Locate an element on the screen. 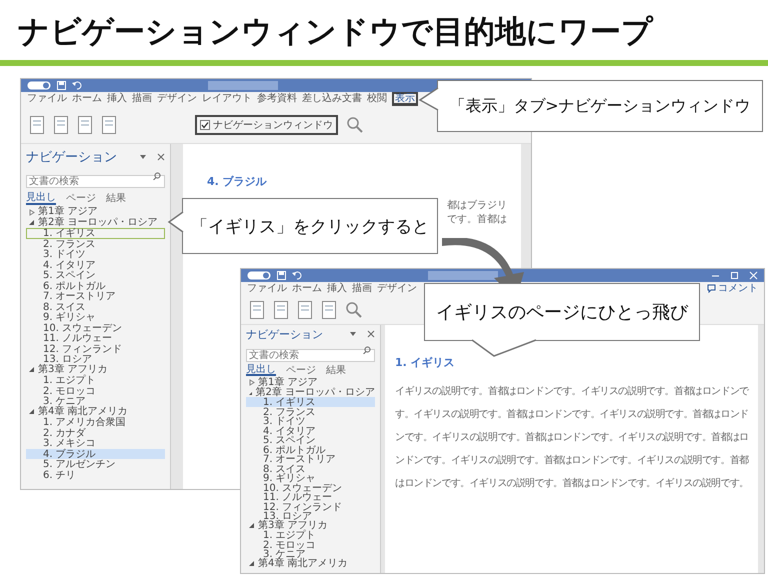 This screenshot has width=768, height=576. heading-item: 2. カナダ is located at coordinates (95, 433).